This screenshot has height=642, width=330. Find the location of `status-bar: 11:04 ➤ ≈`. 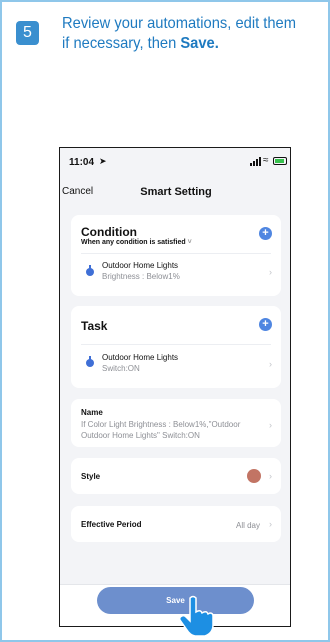

status-bar: 11:04 ➤ ≈ is located at coordinates (175, 161).